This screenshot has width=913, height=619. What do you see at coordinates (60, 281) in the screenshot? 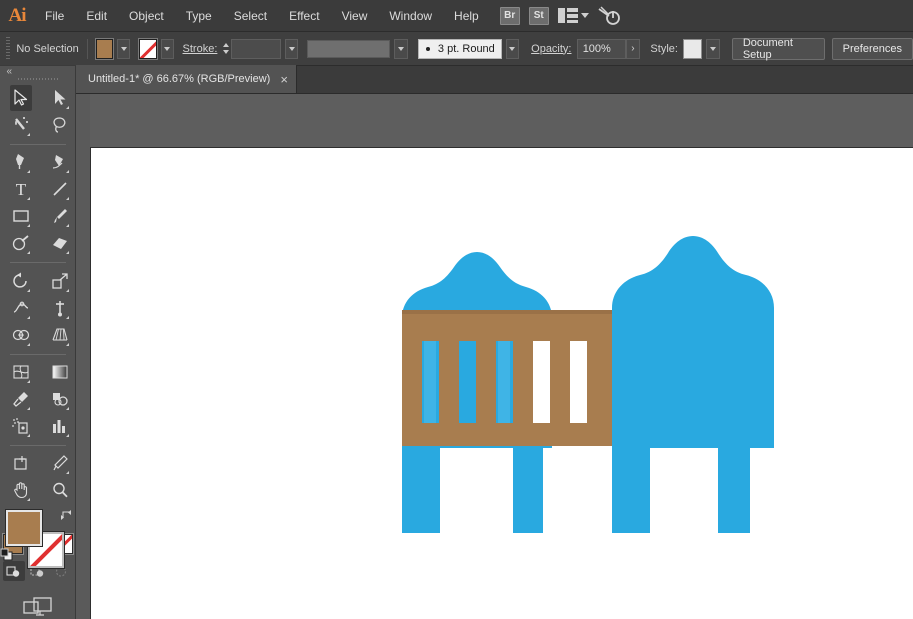
I see `scale-tool` at bounding box center [60, 281].